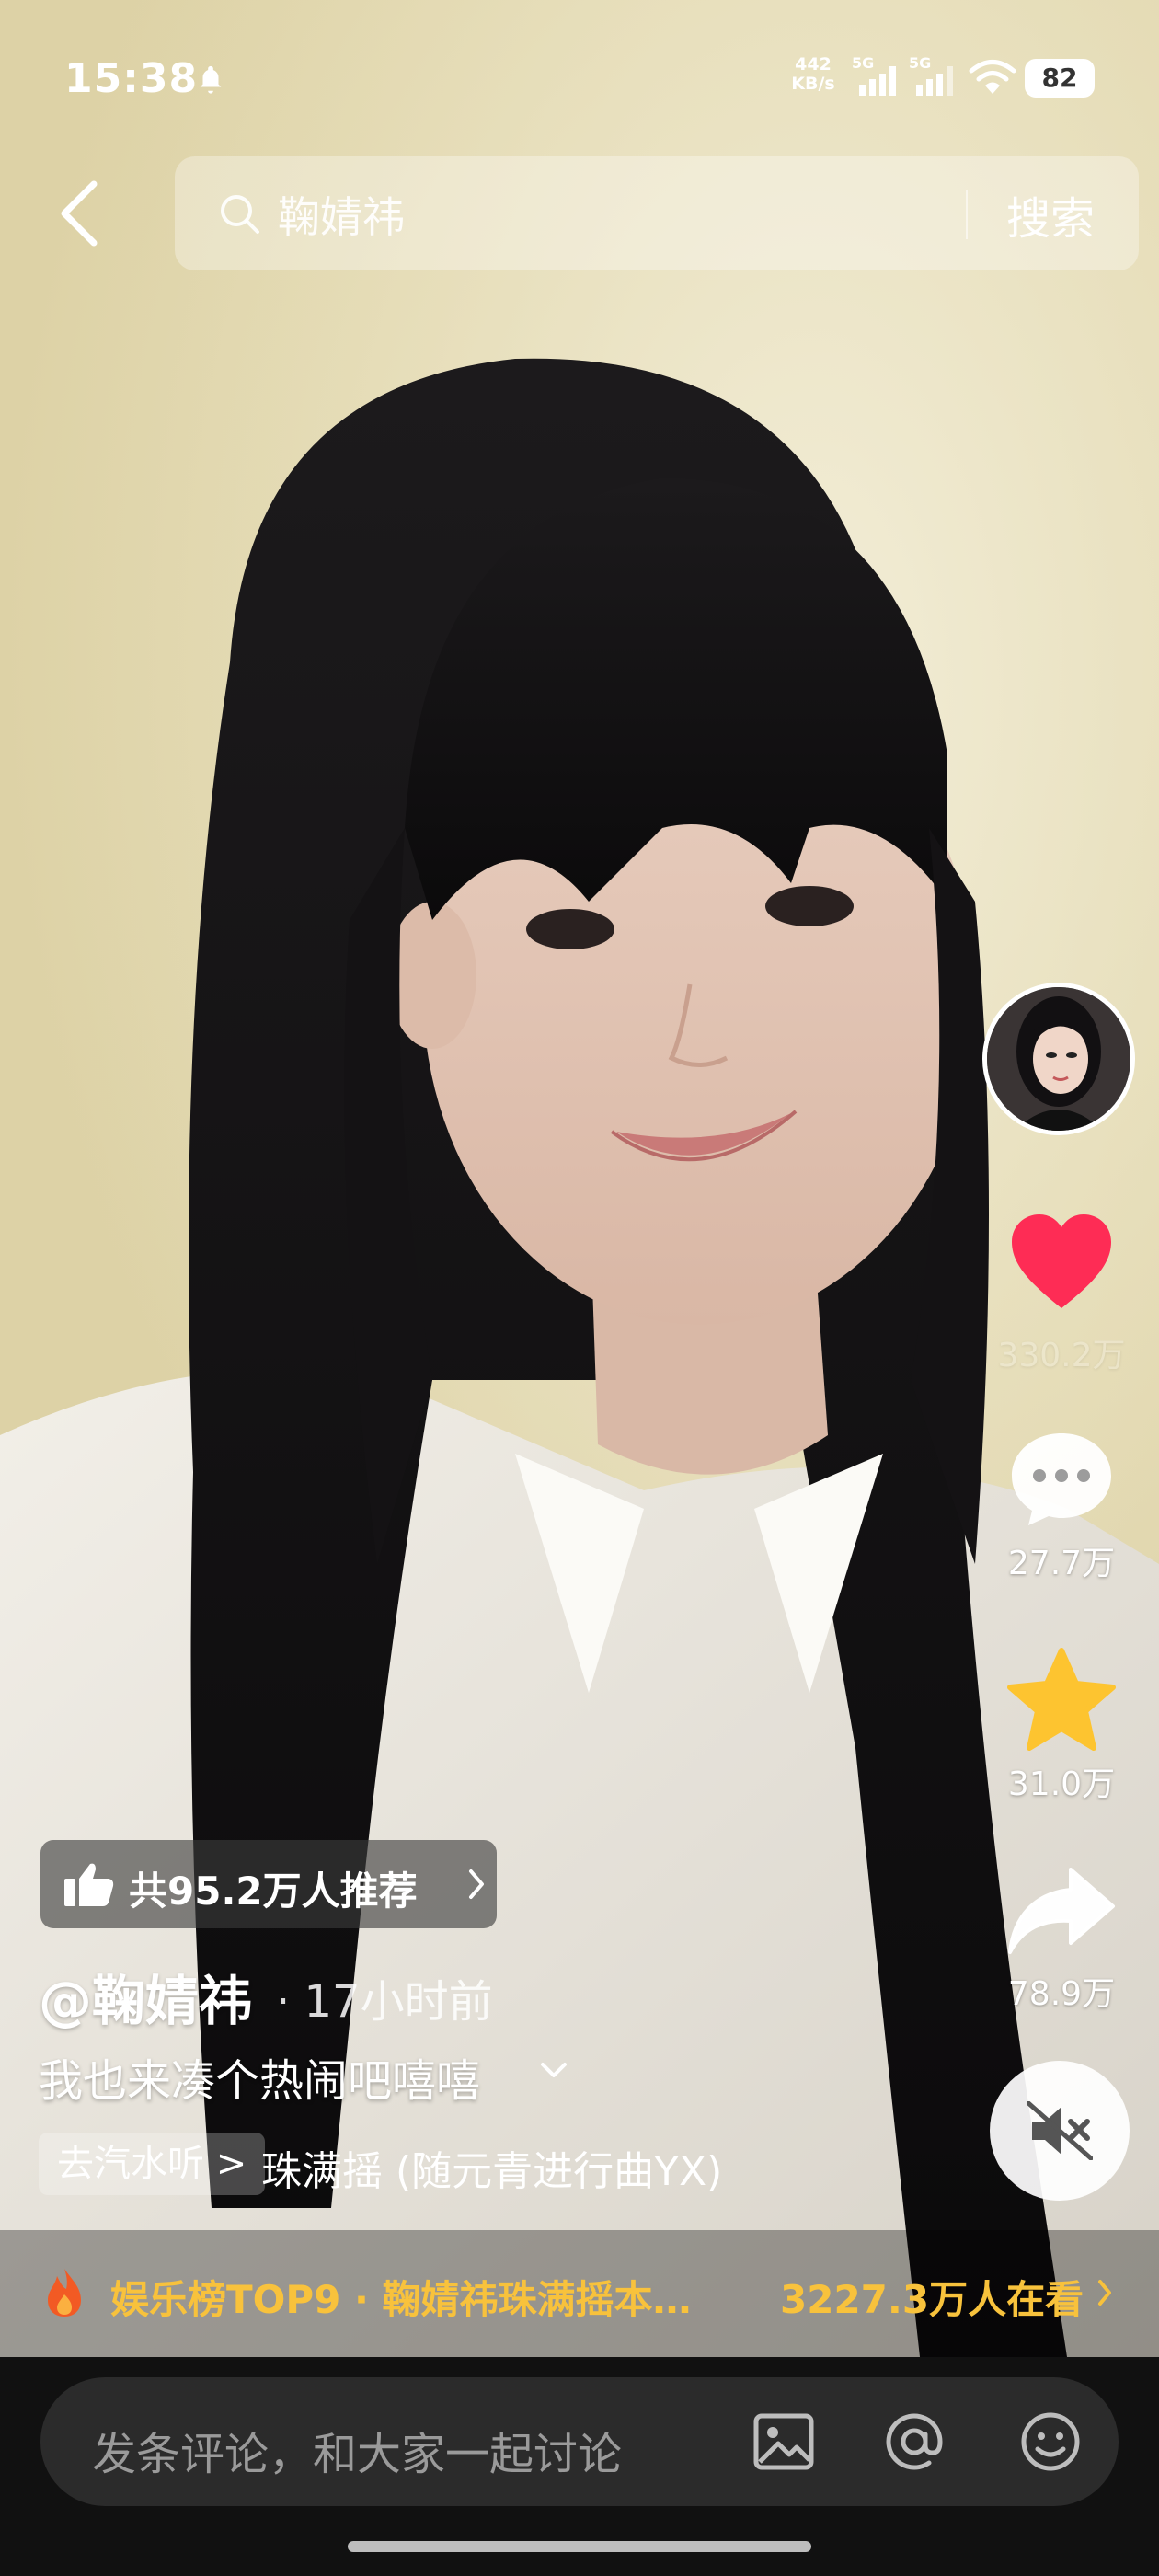 Image resolution: width=1159 pixels, height=2576 pixels. I want to click on music-title: 珠满摇 (随元青进行曲YX), so click(491, 2167).